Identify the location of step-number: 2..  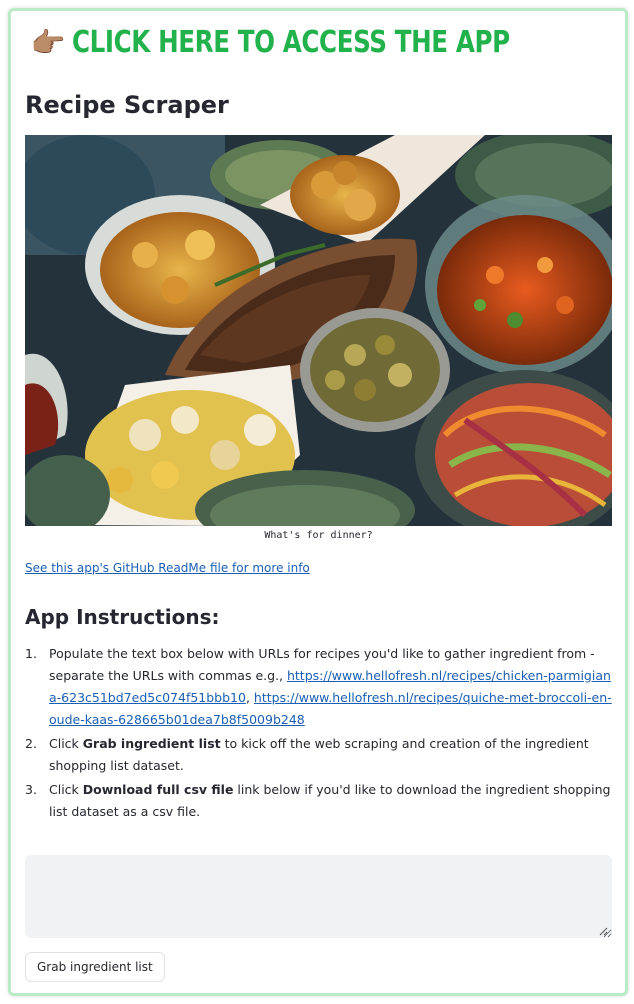
(31, 743).